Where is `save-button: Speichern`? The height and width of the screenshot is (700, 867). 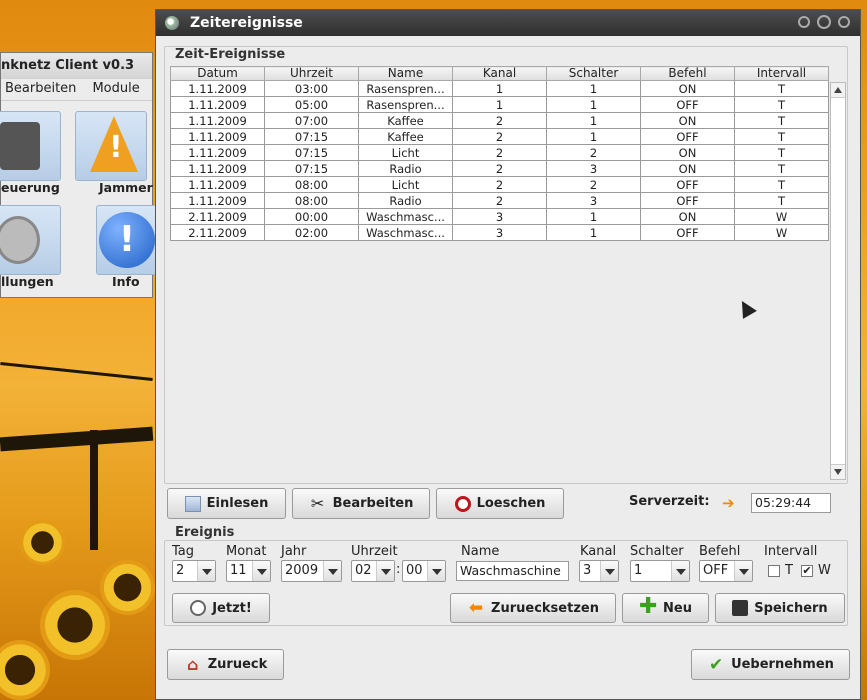 save-button: Speichern is located at coordinates (780, 608).